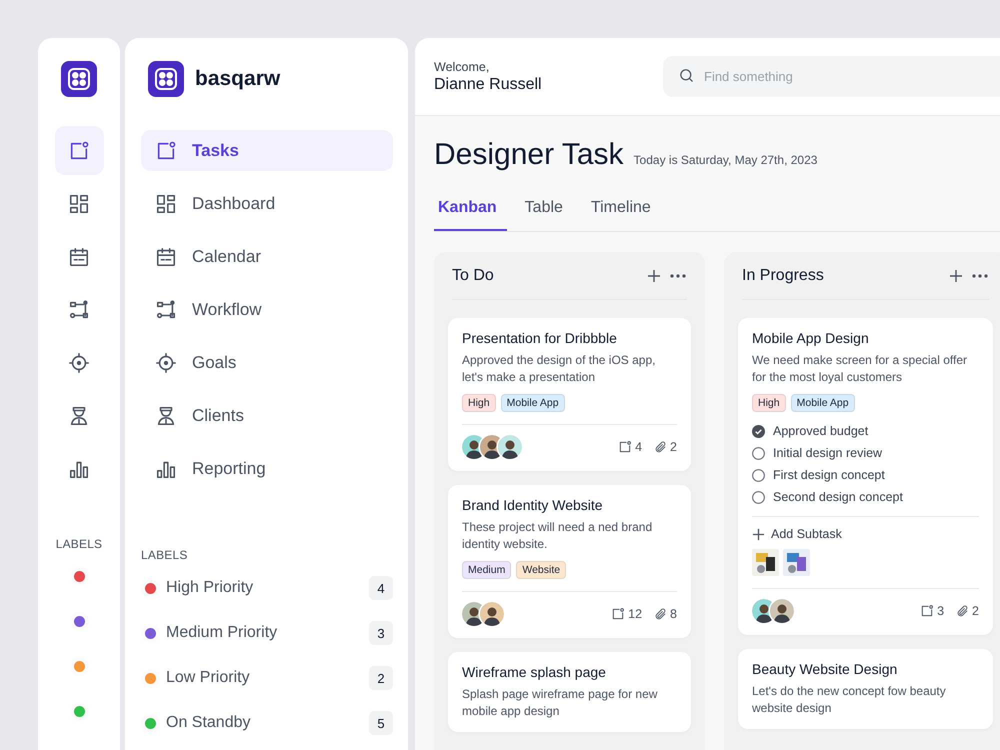 The image size is (1000, 750). What do you see at coordinates (267, 203) in the screenshot?
I see `nav-item: Dashboard` at bounding box center [267, 203].